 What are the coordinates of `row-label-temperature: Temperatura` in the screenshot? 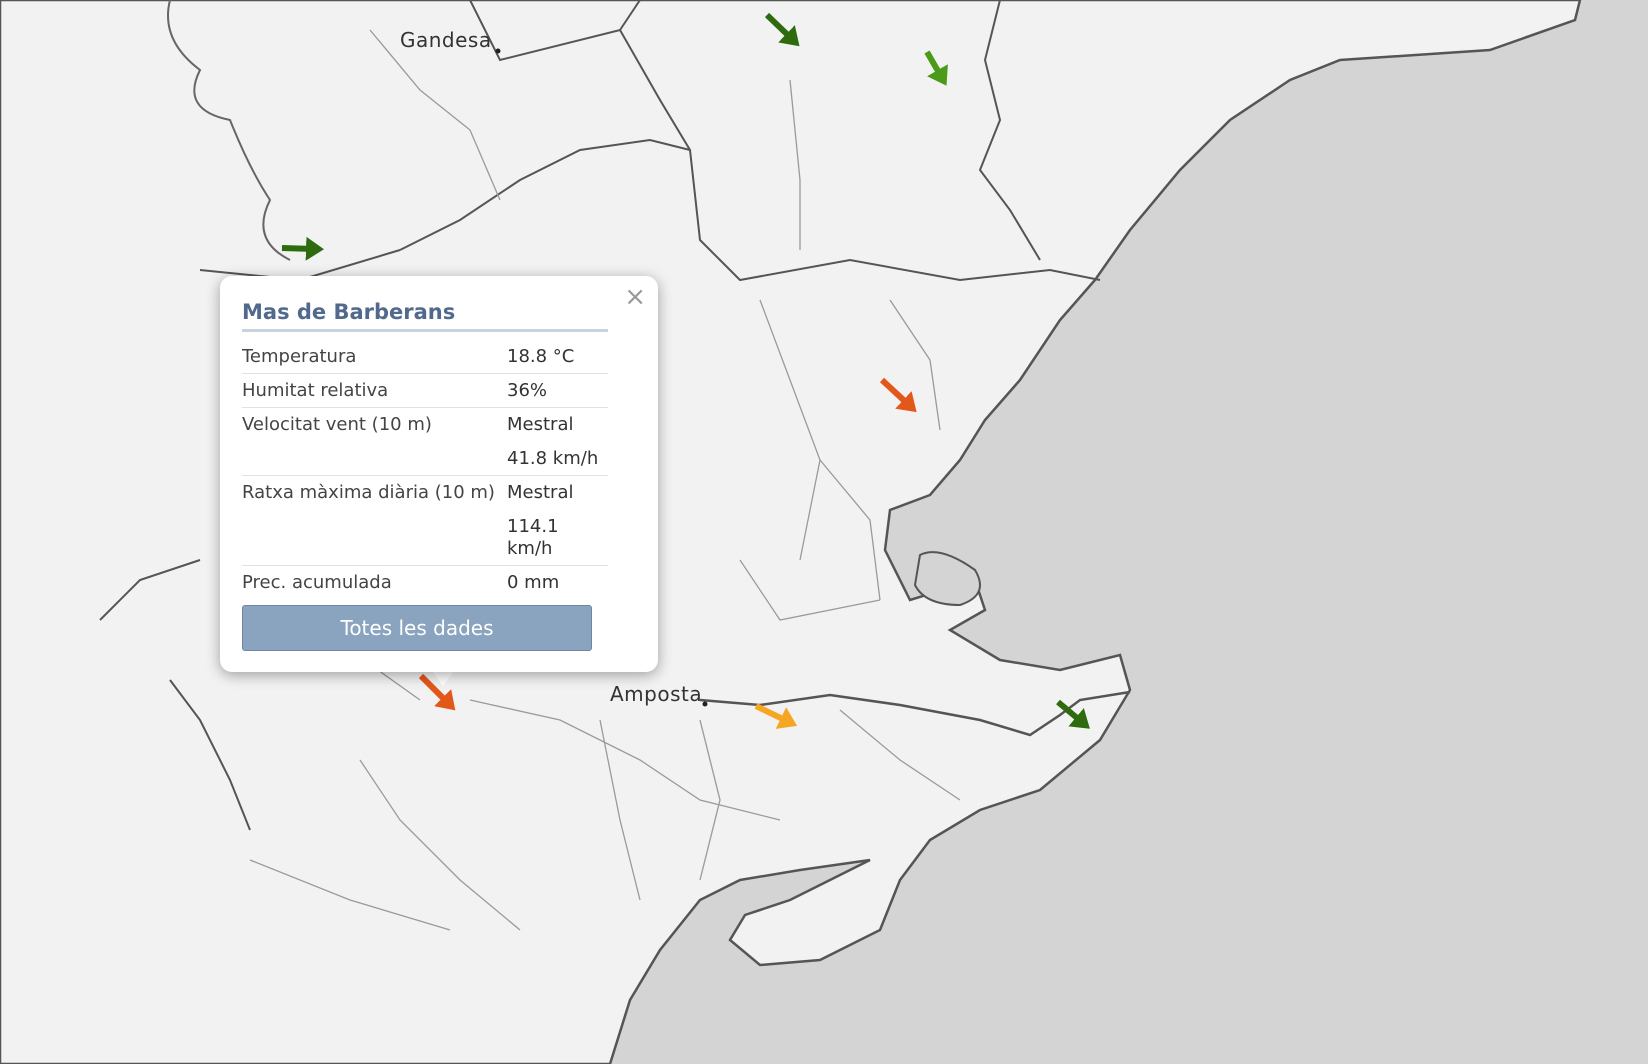 It's located at (374, 357).